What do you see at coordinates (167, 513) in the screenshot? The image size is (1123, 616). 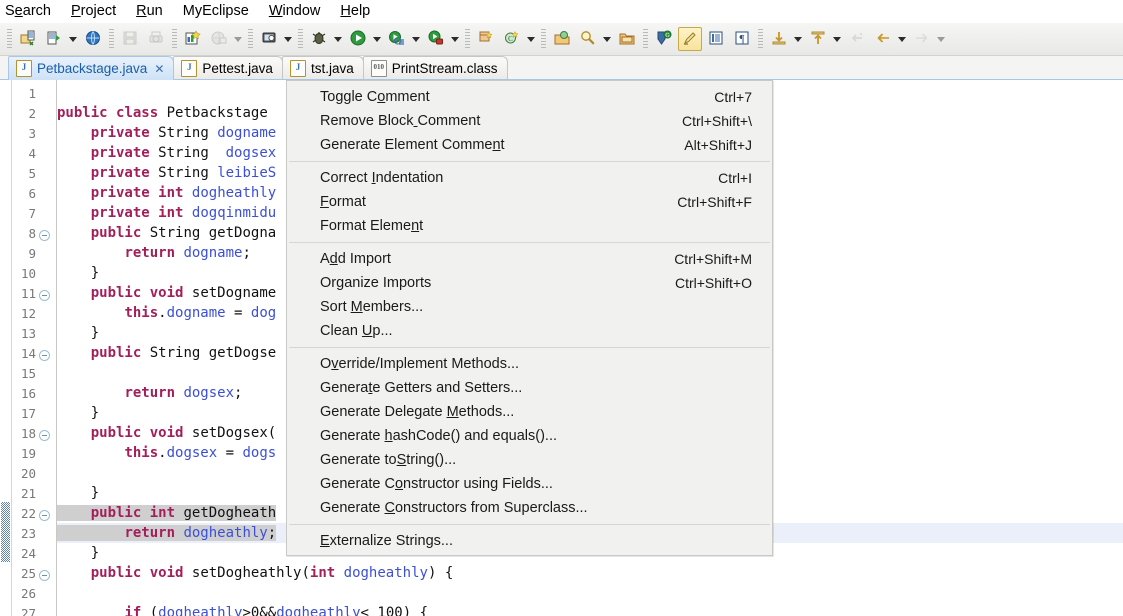 I see `code-line: public int getDogheath` at bounding box center [167, 513].